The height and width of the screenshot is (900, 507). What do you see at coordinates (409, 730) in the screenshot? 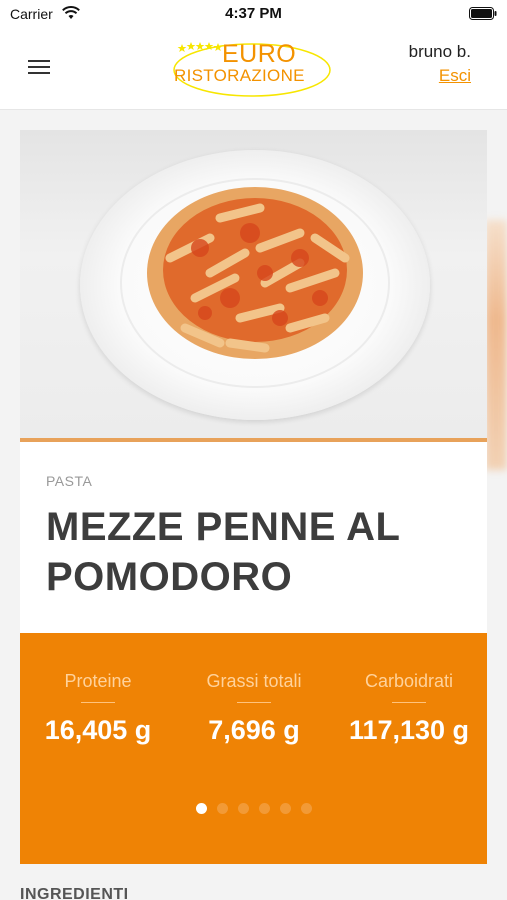
I see `nutrient-value: 117,130 g` at bounding box center [409, 730].